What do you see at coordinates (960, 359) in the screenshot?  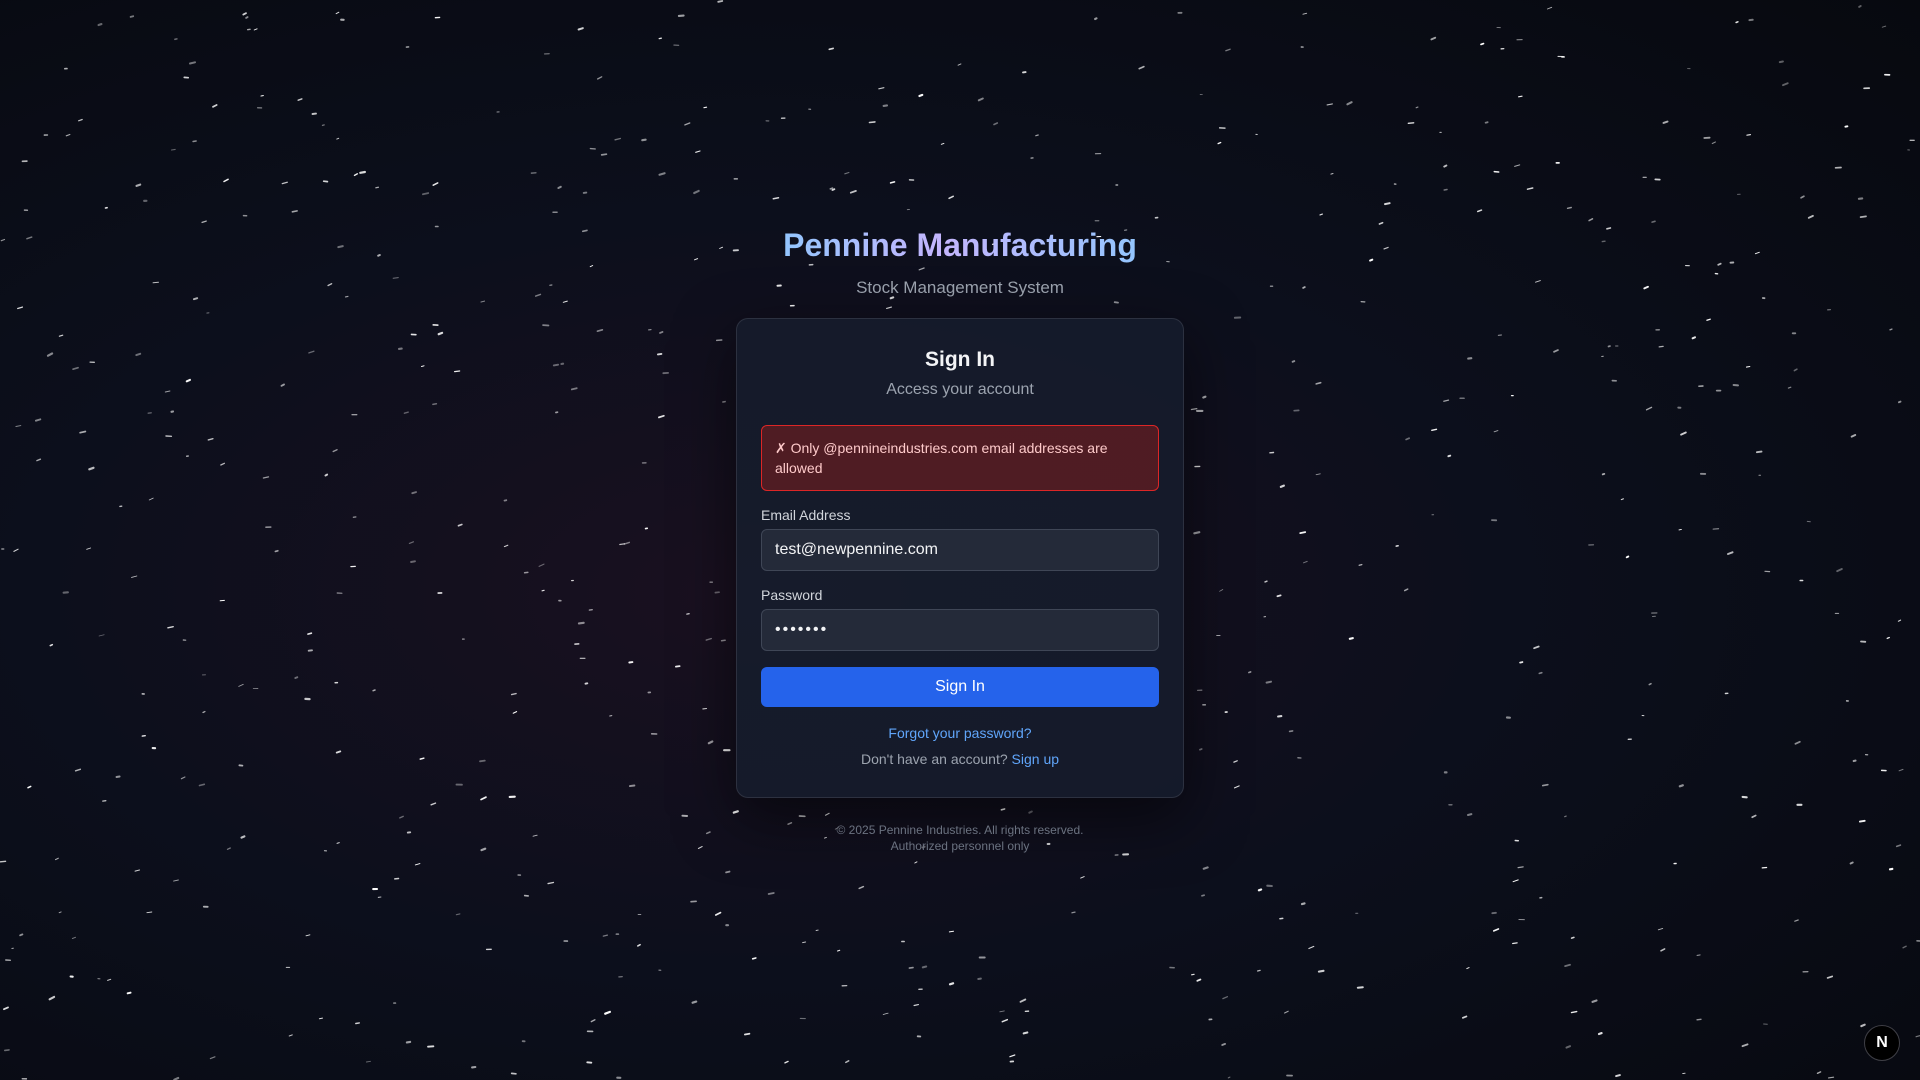 I see `card-title: Sign In` at bounding box center [960, 359].